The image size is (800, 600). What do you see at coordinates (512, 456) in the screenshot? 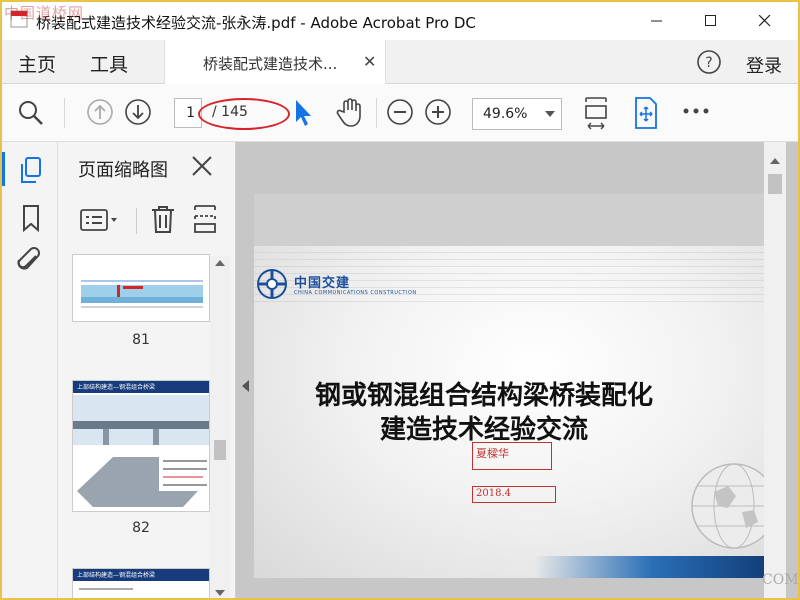
I see `author-field: 夏樑华` at bounding box center [512, 456].